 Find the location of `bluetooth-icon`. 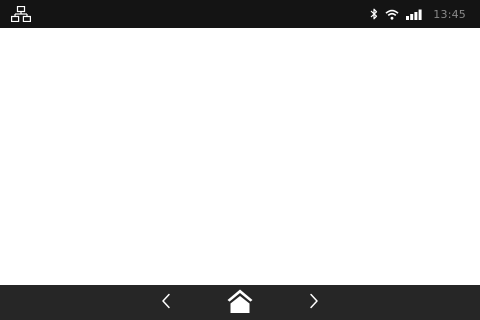

bluetooth-icon is located at coordinates (374, 14).